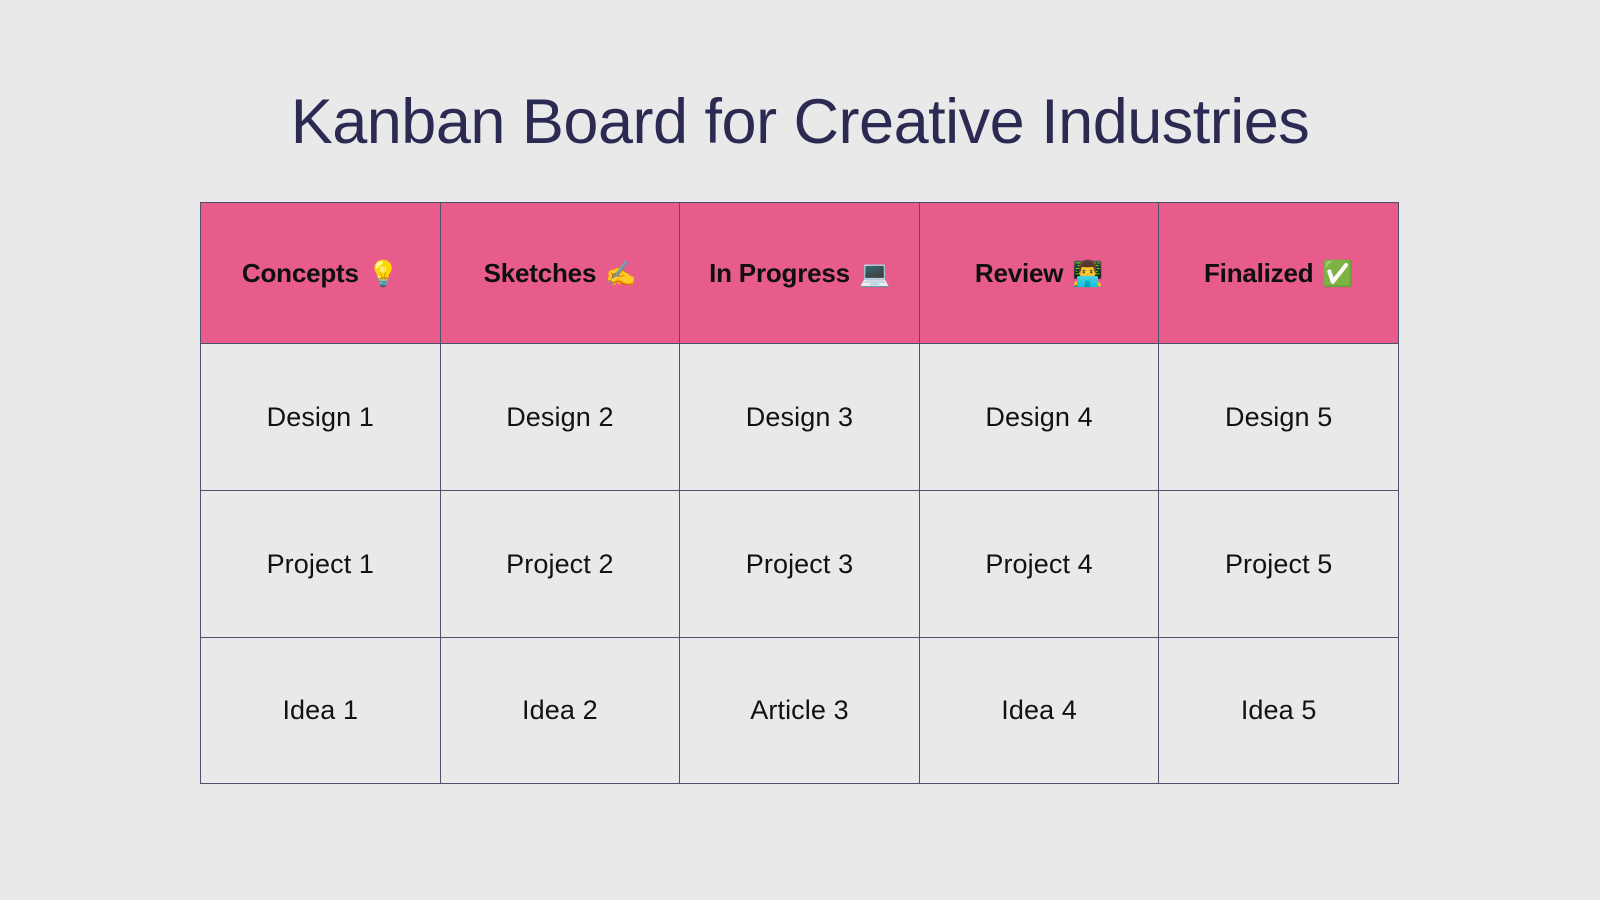  I want to click on column-header-concepts: Concepts 💡, so click(320, 273).